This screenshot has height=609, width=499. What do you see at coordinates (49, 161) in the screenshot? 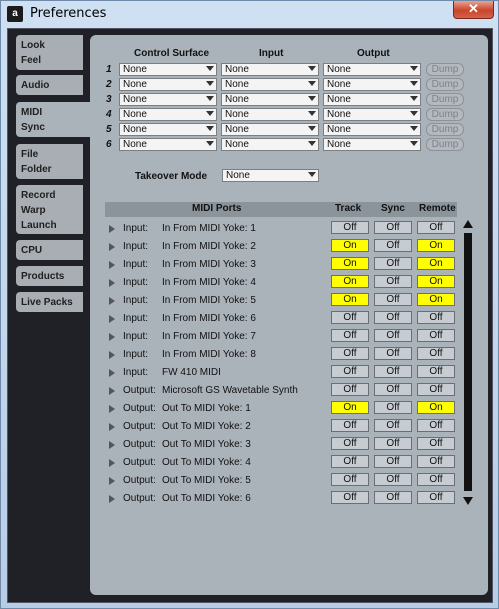
I see `tab-file-folder: File Folder` at bounding box center [49, 161].